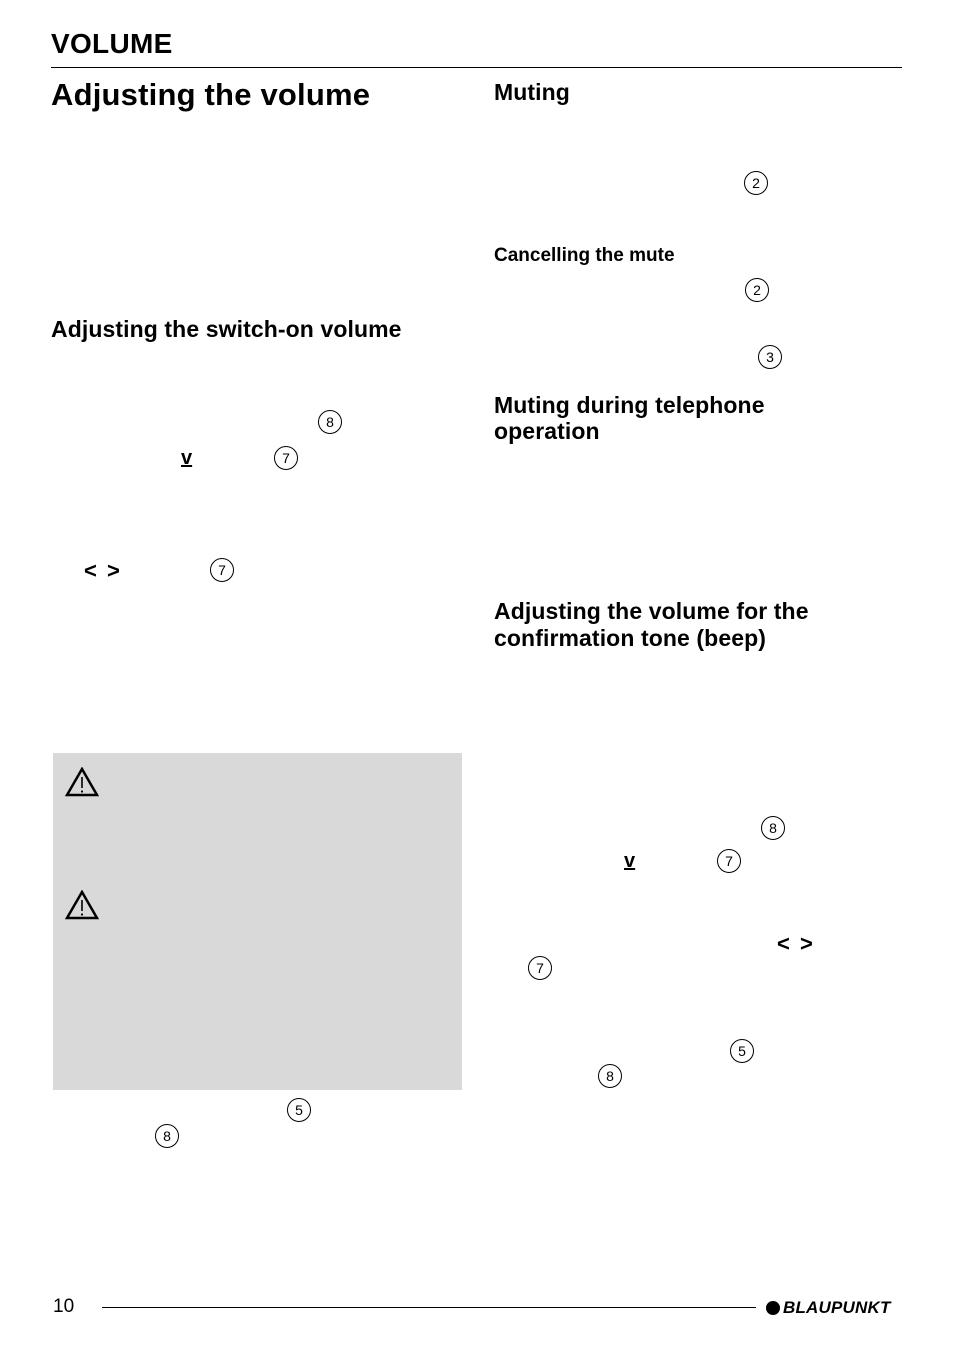 This screenshot has height=1356, width=954. I want to click on telephone-mute-heading-line2: operation, so click(547, 431).